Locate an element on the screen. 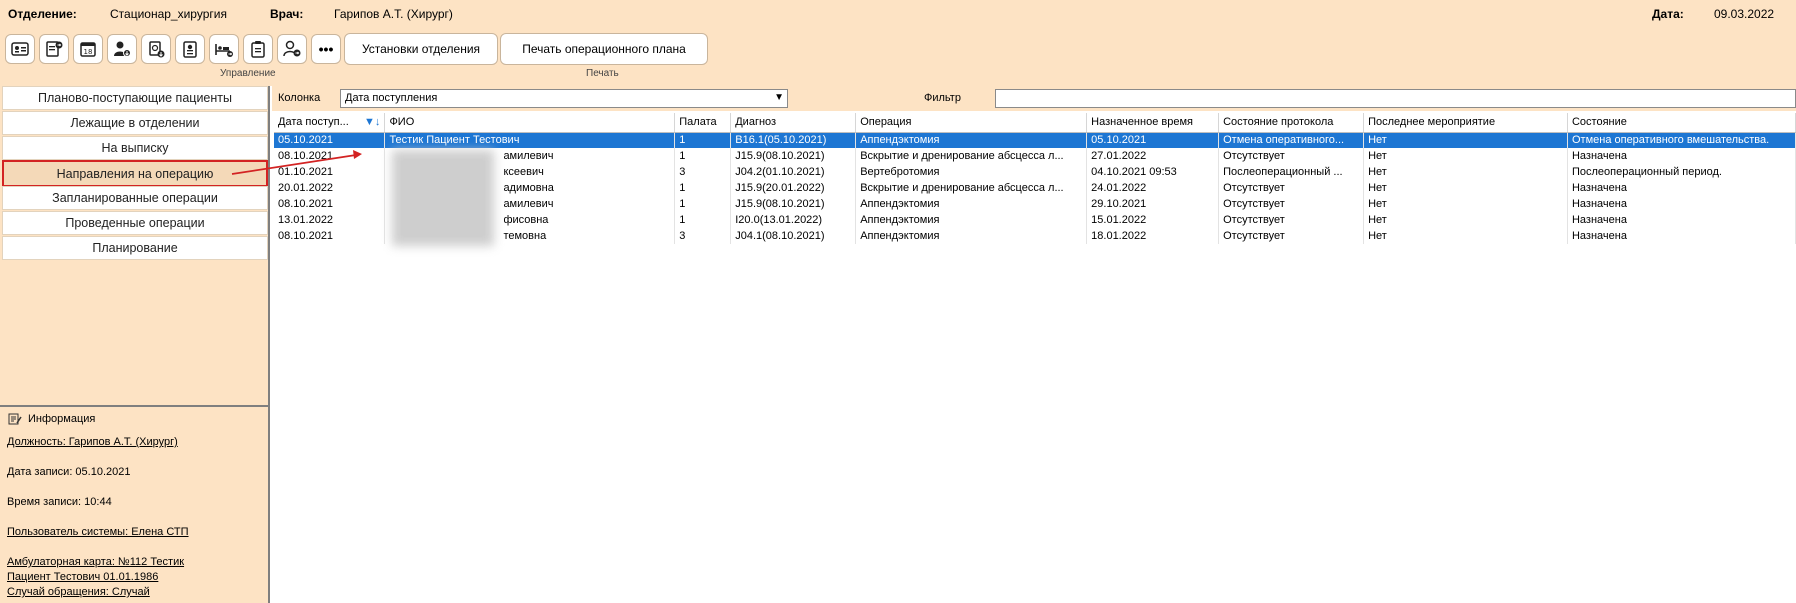 The image size is (1796, 603). cell-scheduled: 18.01.2022 is located at coordinates (1153, 236).